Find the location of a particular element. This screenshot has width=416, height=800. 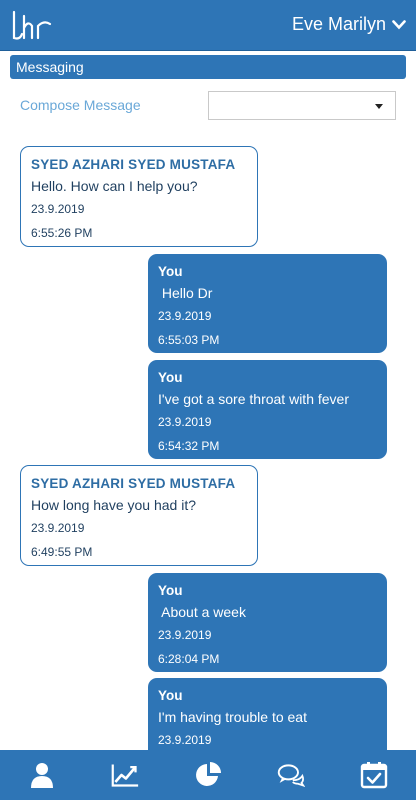

nav-profile is located at coordinates (42, 775).